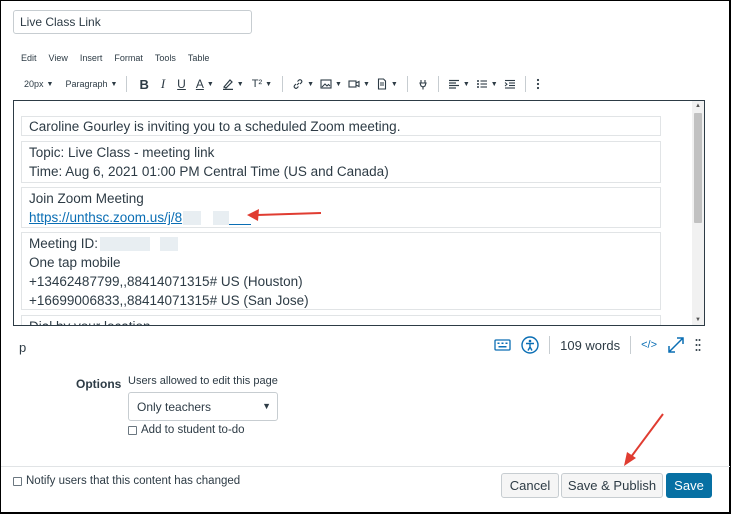 This screenshot has height=514, width=731. I want to click on menu-table: Table, so click(199, 58).